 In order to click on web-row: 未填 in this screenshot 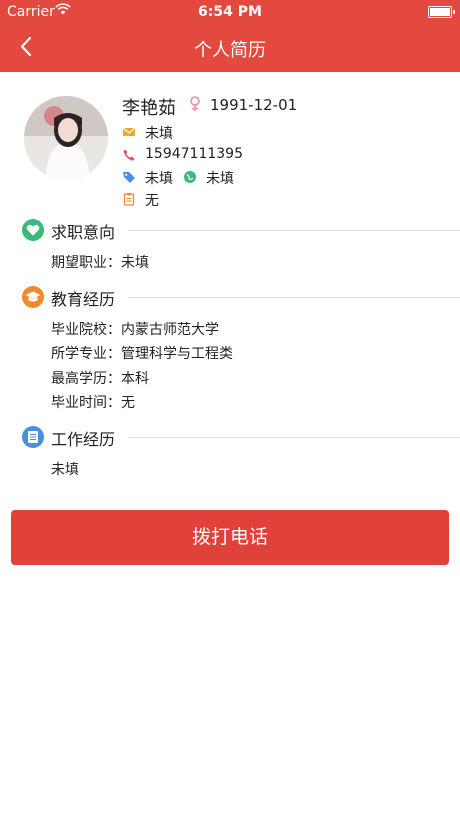, I will do `click(213, 178)`.